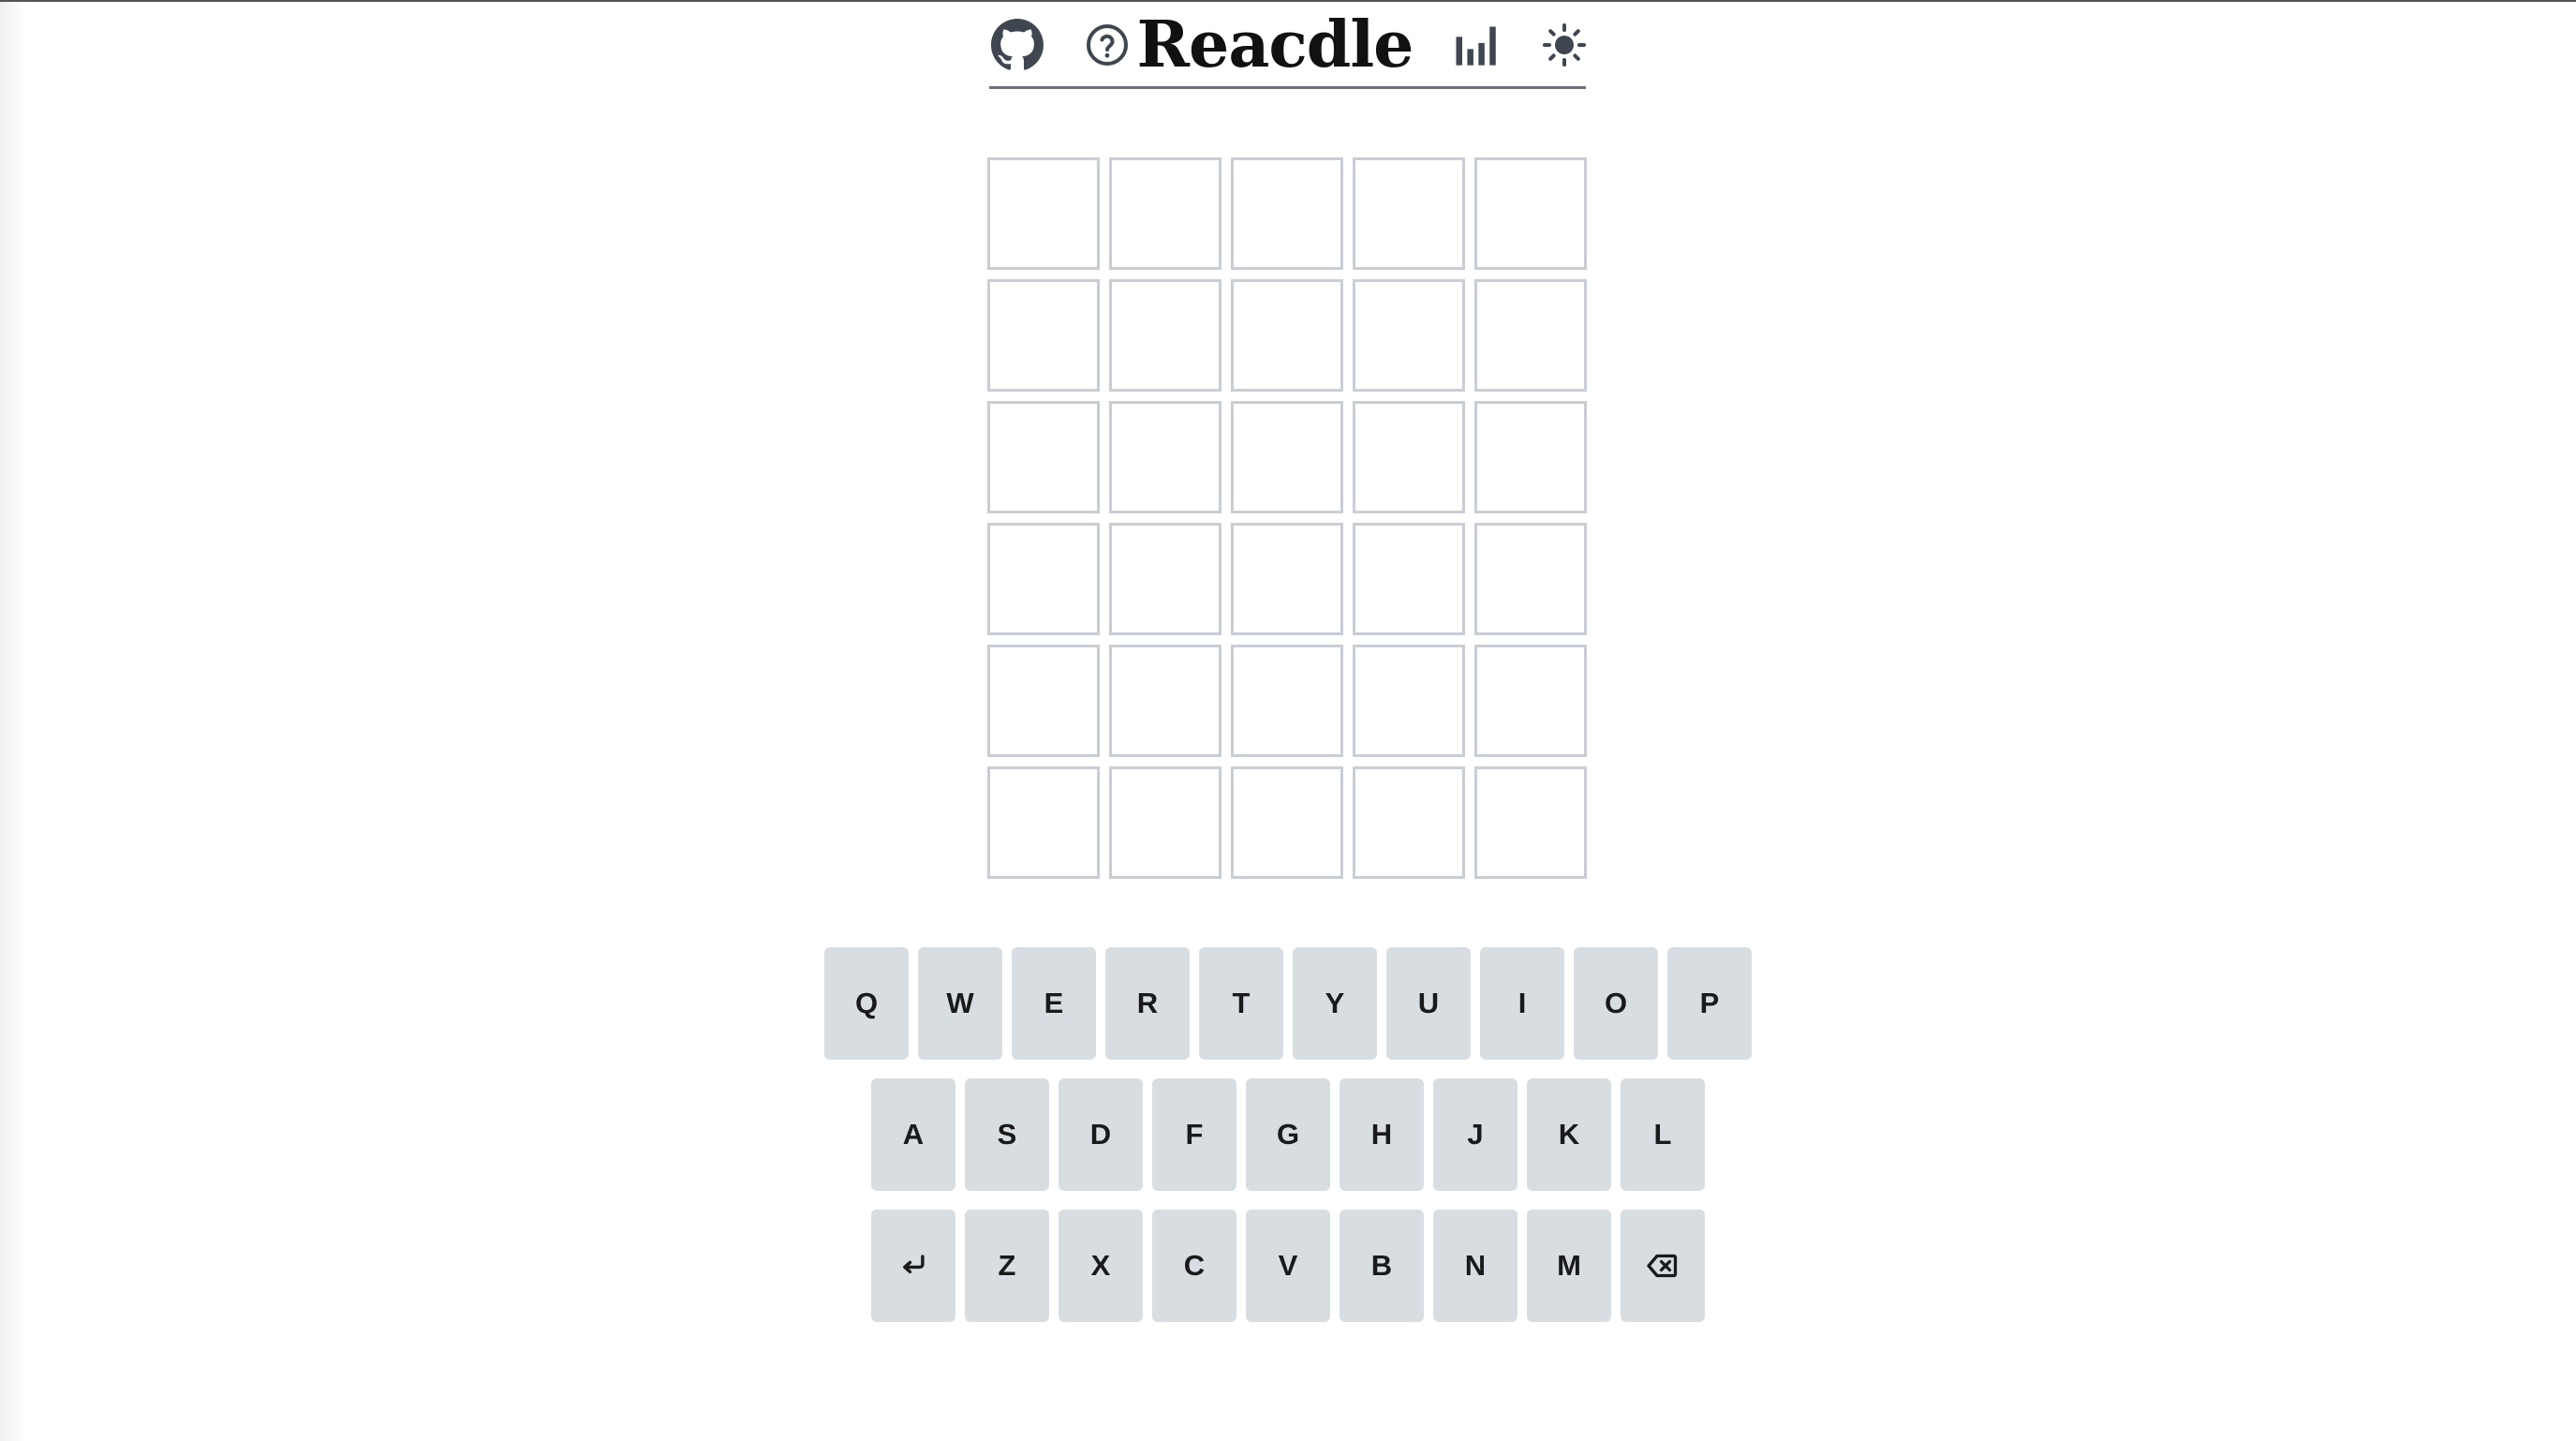 This screenshot has height=1441, width=2576. Describe the element at coordinates (1475, 1266) in the screenshot. I see `key-n: N` at that location.